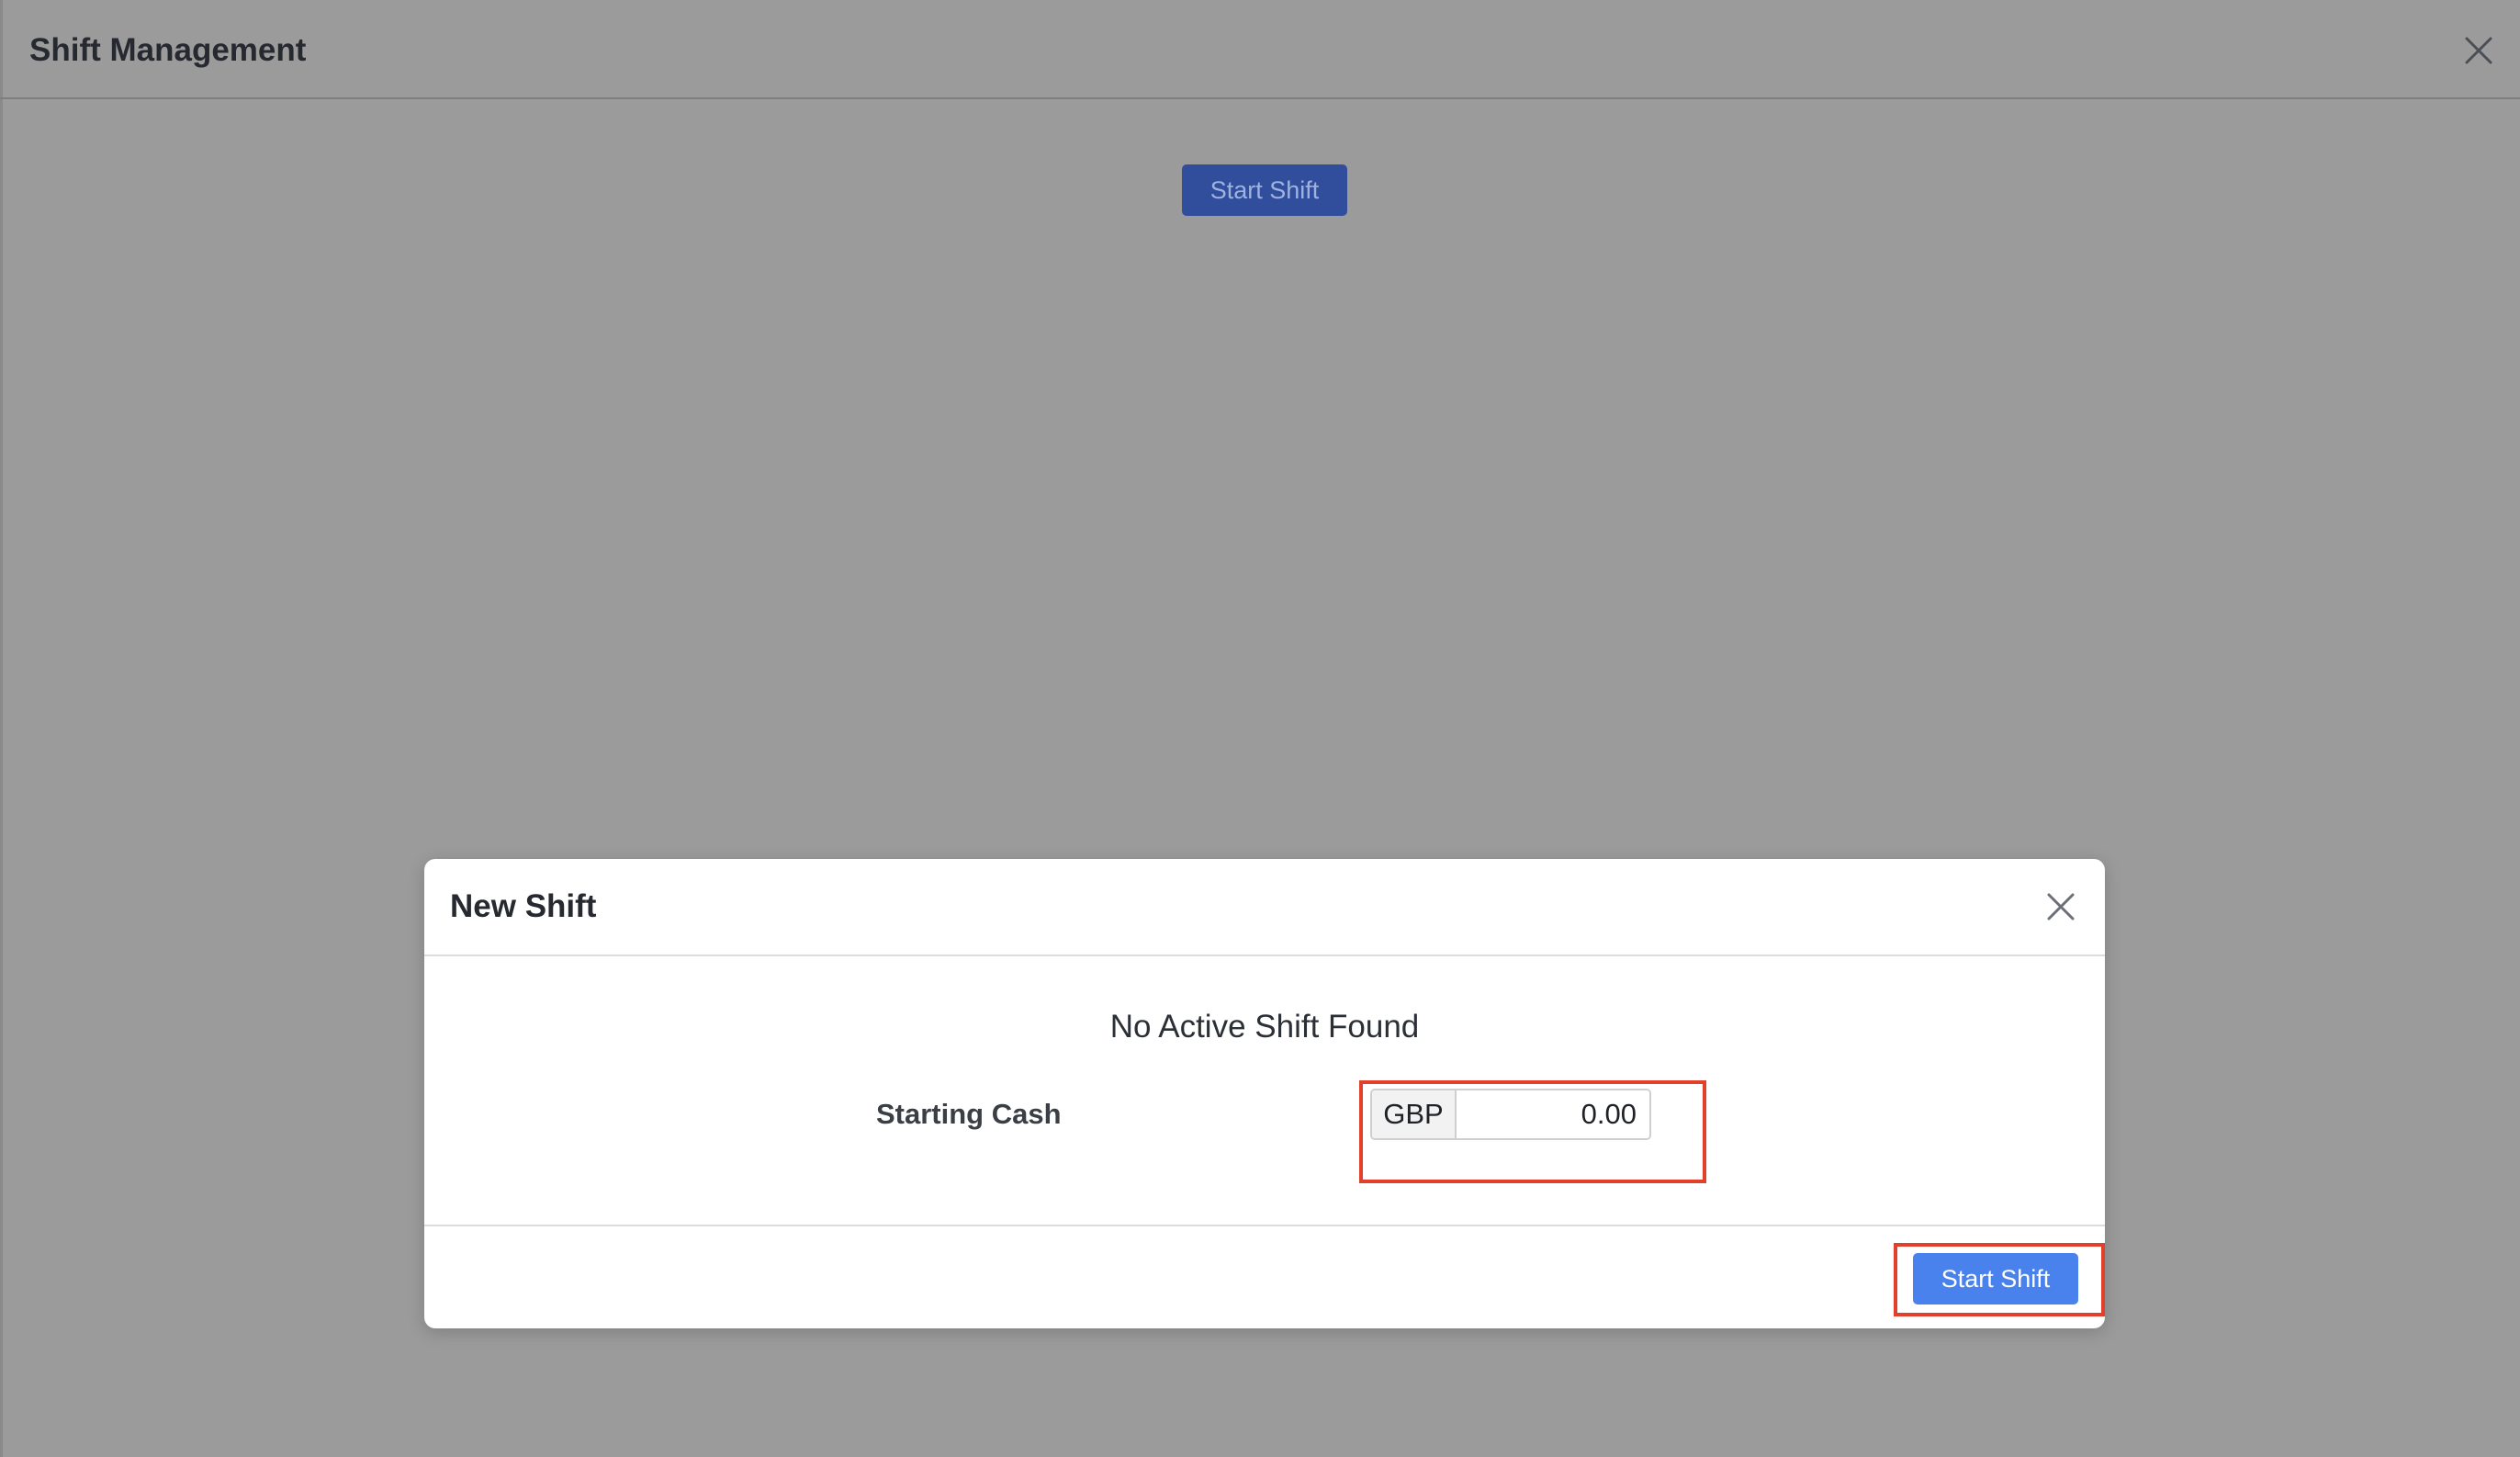 This screenshot has height=1457, width=2520. What do you see at coordinates (1995, 1279) in the screenshot?
I see `start-shift-button: Start Shift` at bounding box center [1995, 1279].